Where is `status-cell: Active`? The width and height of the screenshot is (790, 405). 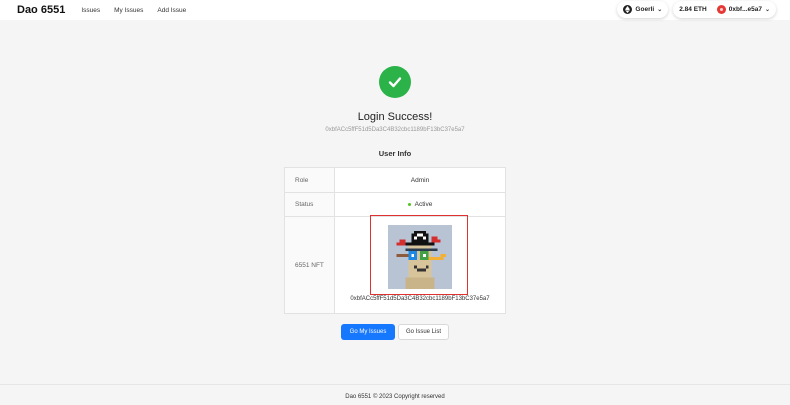 status-cell: Active is located at coordinates (420, 204).